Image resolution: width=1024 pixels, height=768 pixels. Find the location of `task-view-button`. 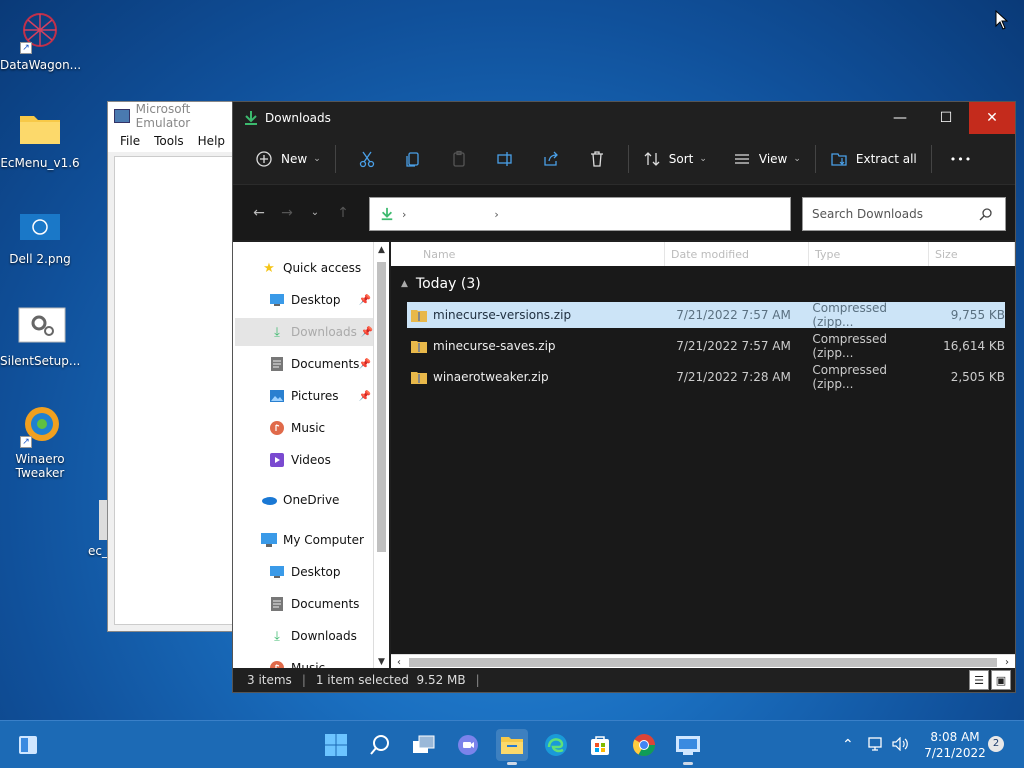

task-view-button is located at coordinates (424, 745).